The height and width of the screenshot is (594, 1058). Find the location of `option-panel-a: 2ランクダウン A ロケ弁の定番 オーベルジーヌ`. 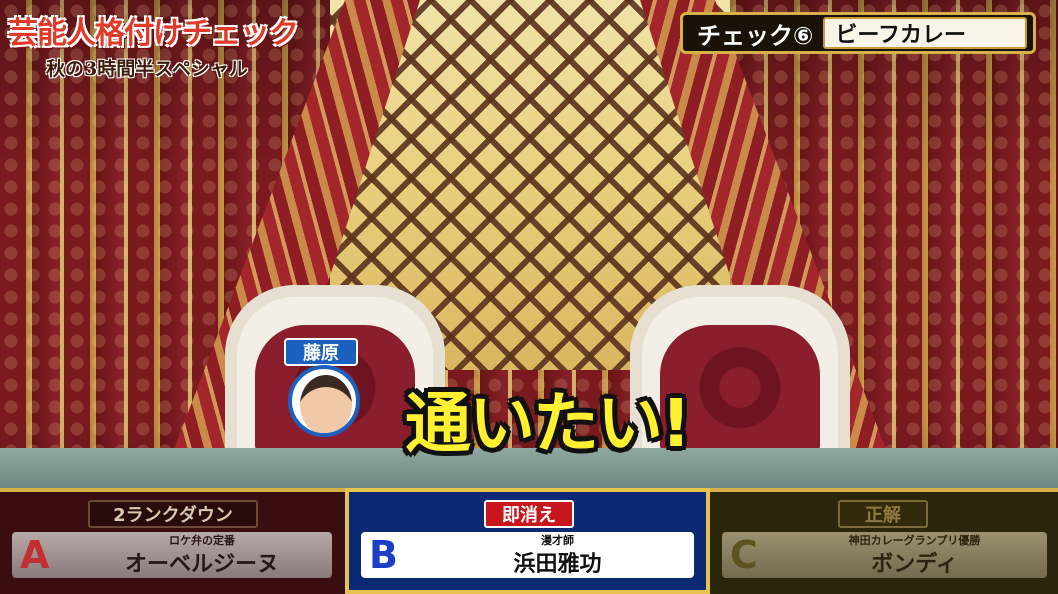

option-panel-a: 2ランクダウン A ロケ弁の定番 オーベルジーヌ is located at coordinates (172, 541).